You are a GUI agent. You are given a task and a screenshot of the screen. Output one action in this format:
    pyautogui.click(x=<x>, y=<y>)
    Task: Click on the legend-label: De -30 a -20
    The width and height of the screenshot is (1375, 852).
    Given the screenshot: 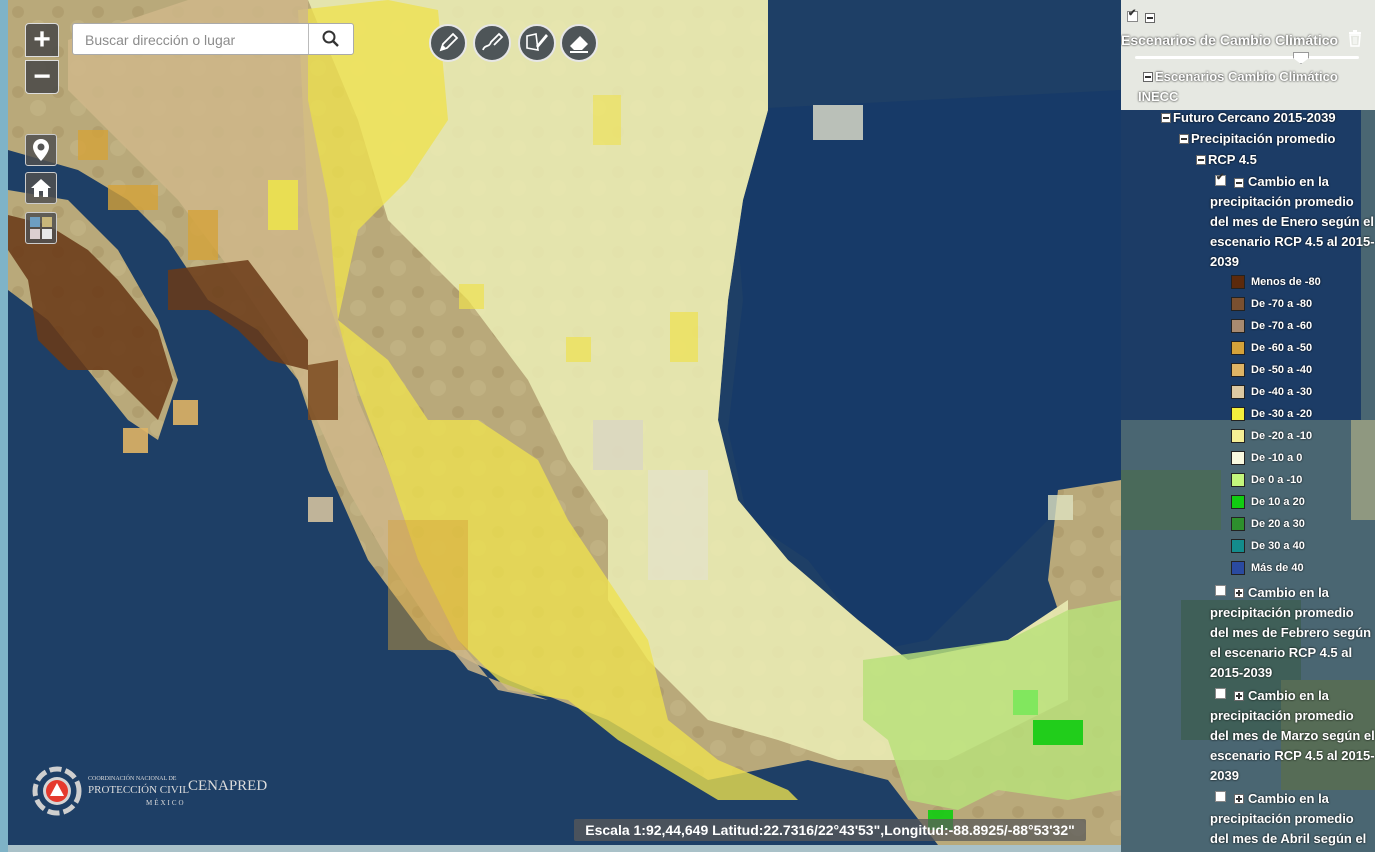 What is the action you would take?
    pyautogui.click(x=1282, y=413)
    